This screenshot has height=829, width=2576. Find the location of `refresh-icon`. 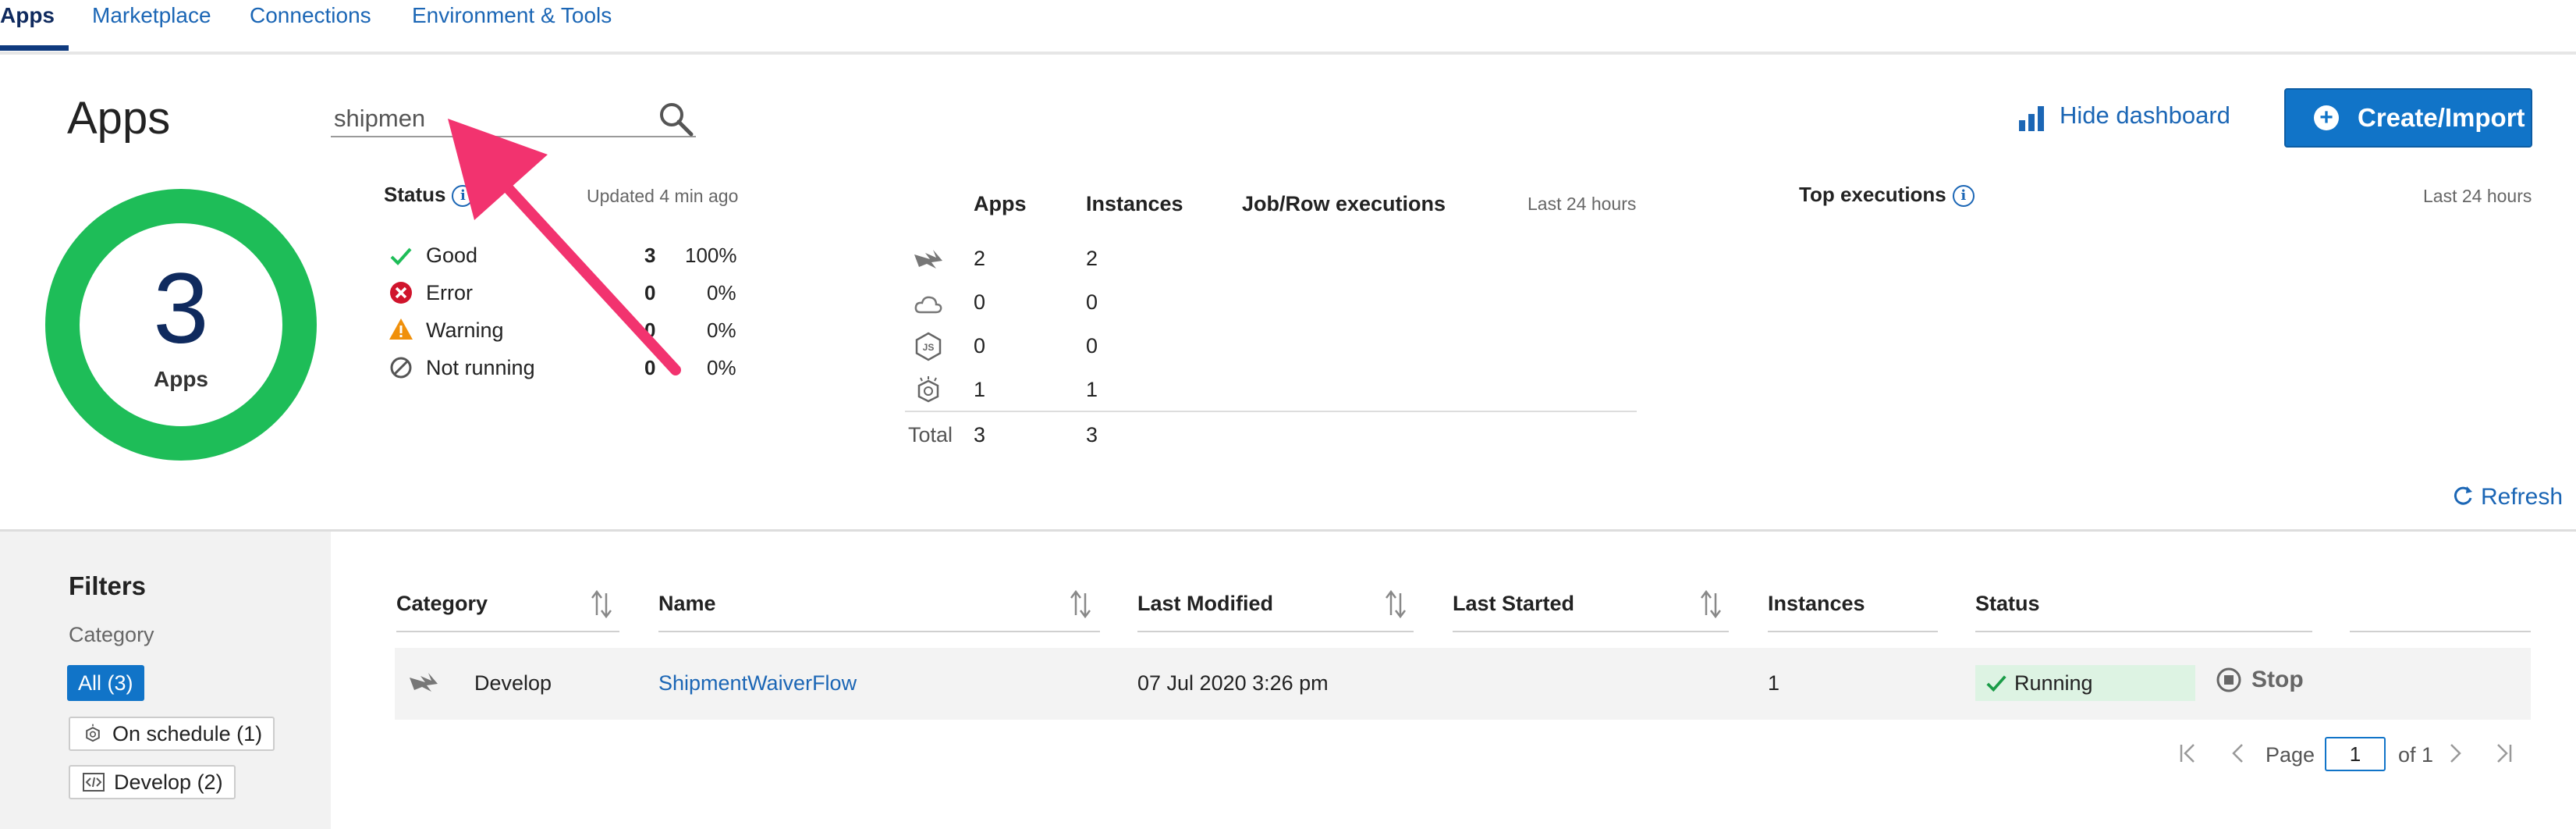

refresh-icon is located at coordinates (2463, 495).